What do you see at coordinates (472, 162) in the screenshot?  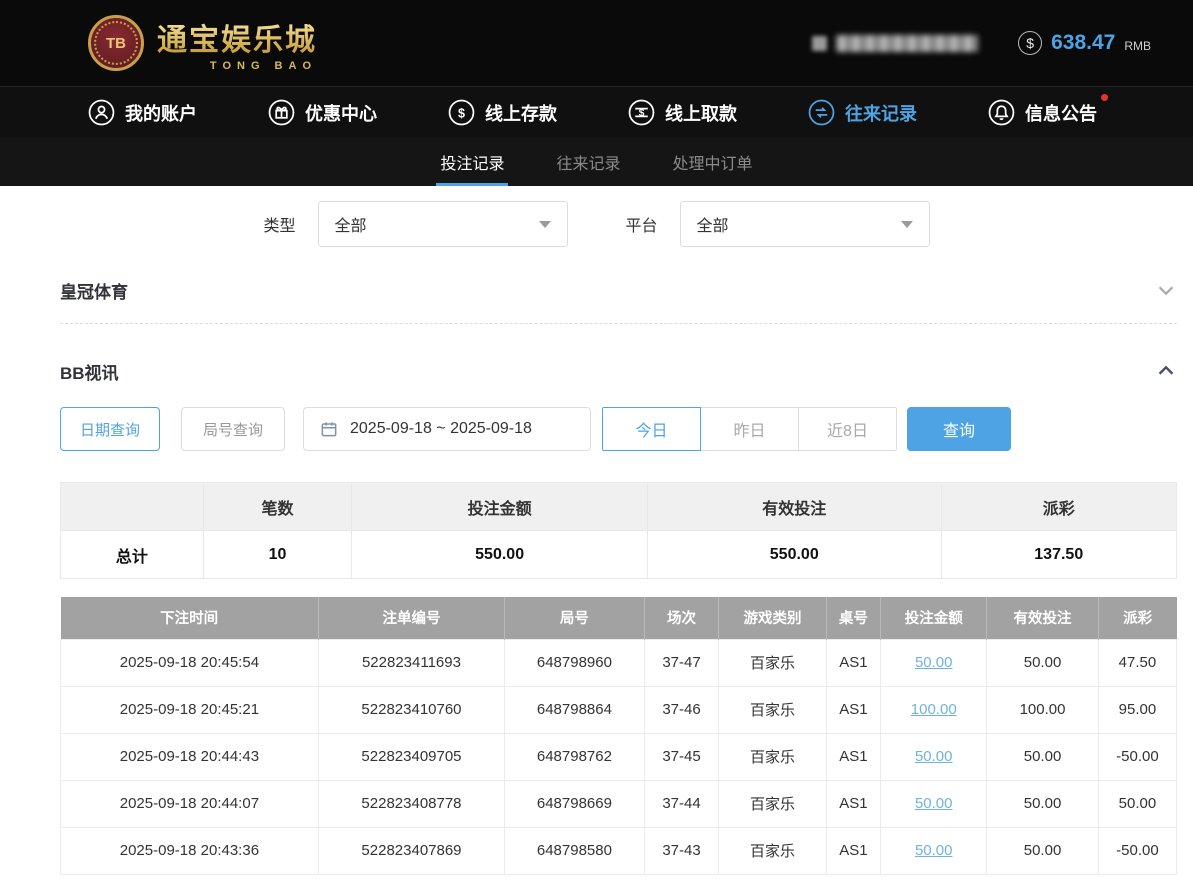 I see `tab-bet-records: 投注记录` at bounding box center [472, 162].